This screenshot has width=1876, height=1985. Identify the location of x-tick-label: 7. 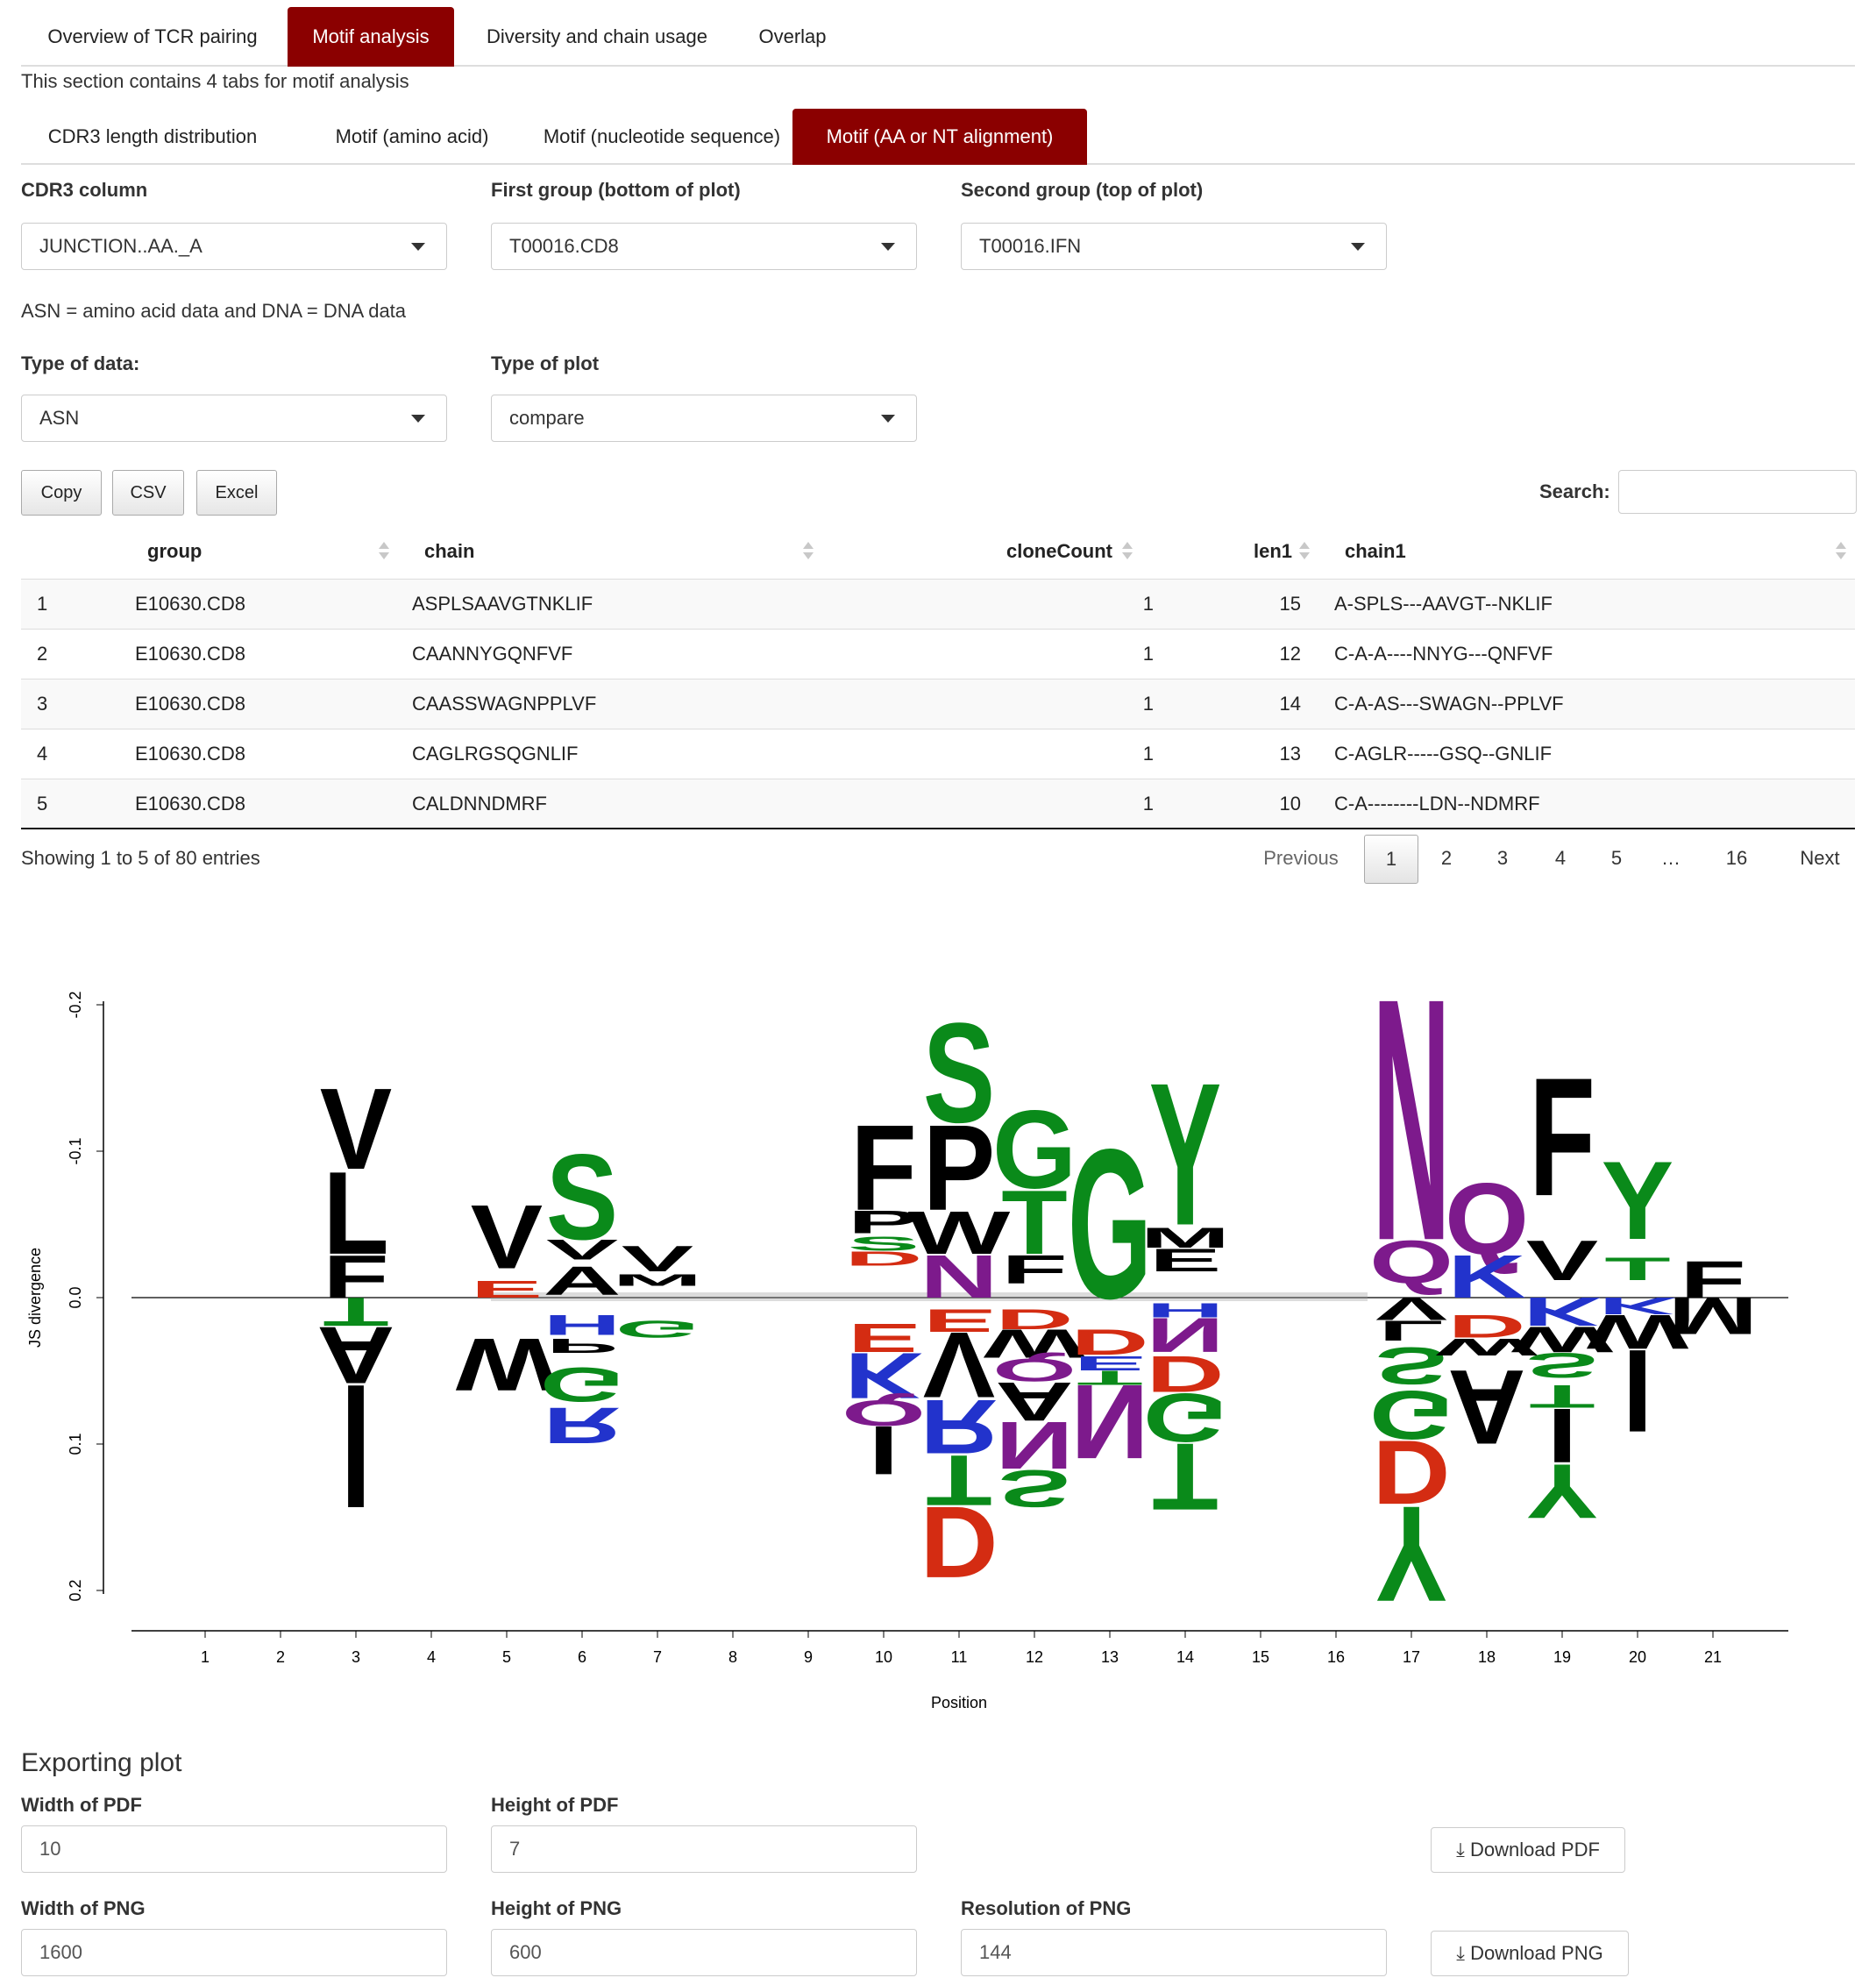
(657, 1657).